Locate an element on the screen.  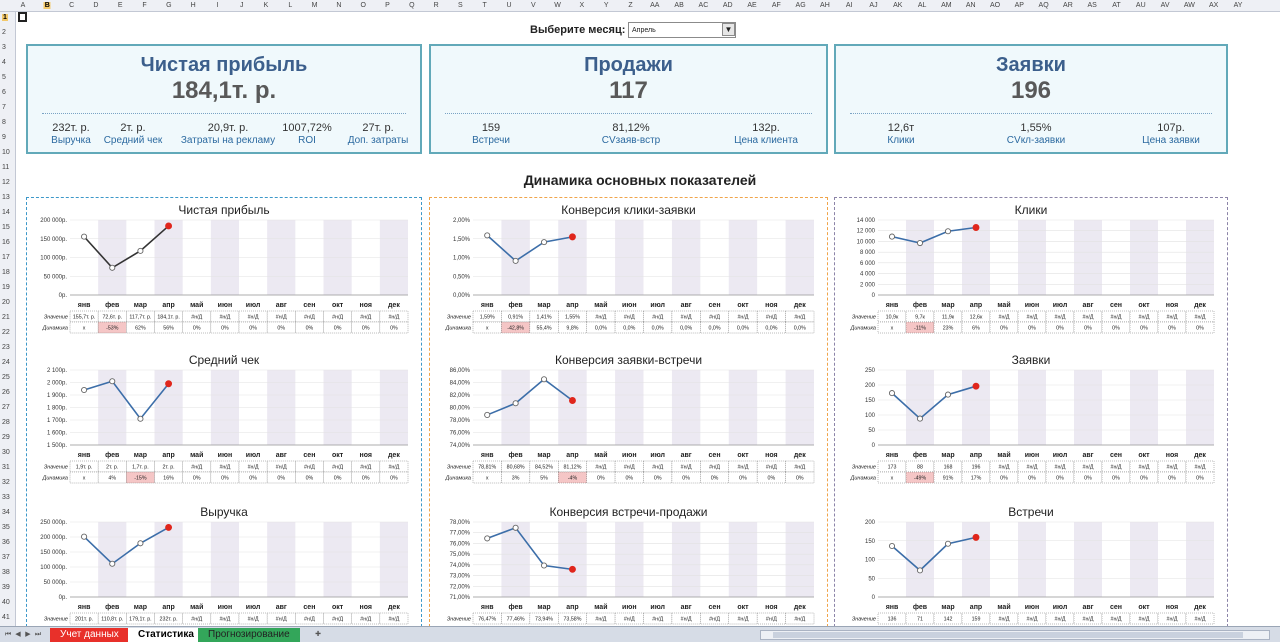
y-tick-label: 200 000р. is located at coordinates (53, 221).